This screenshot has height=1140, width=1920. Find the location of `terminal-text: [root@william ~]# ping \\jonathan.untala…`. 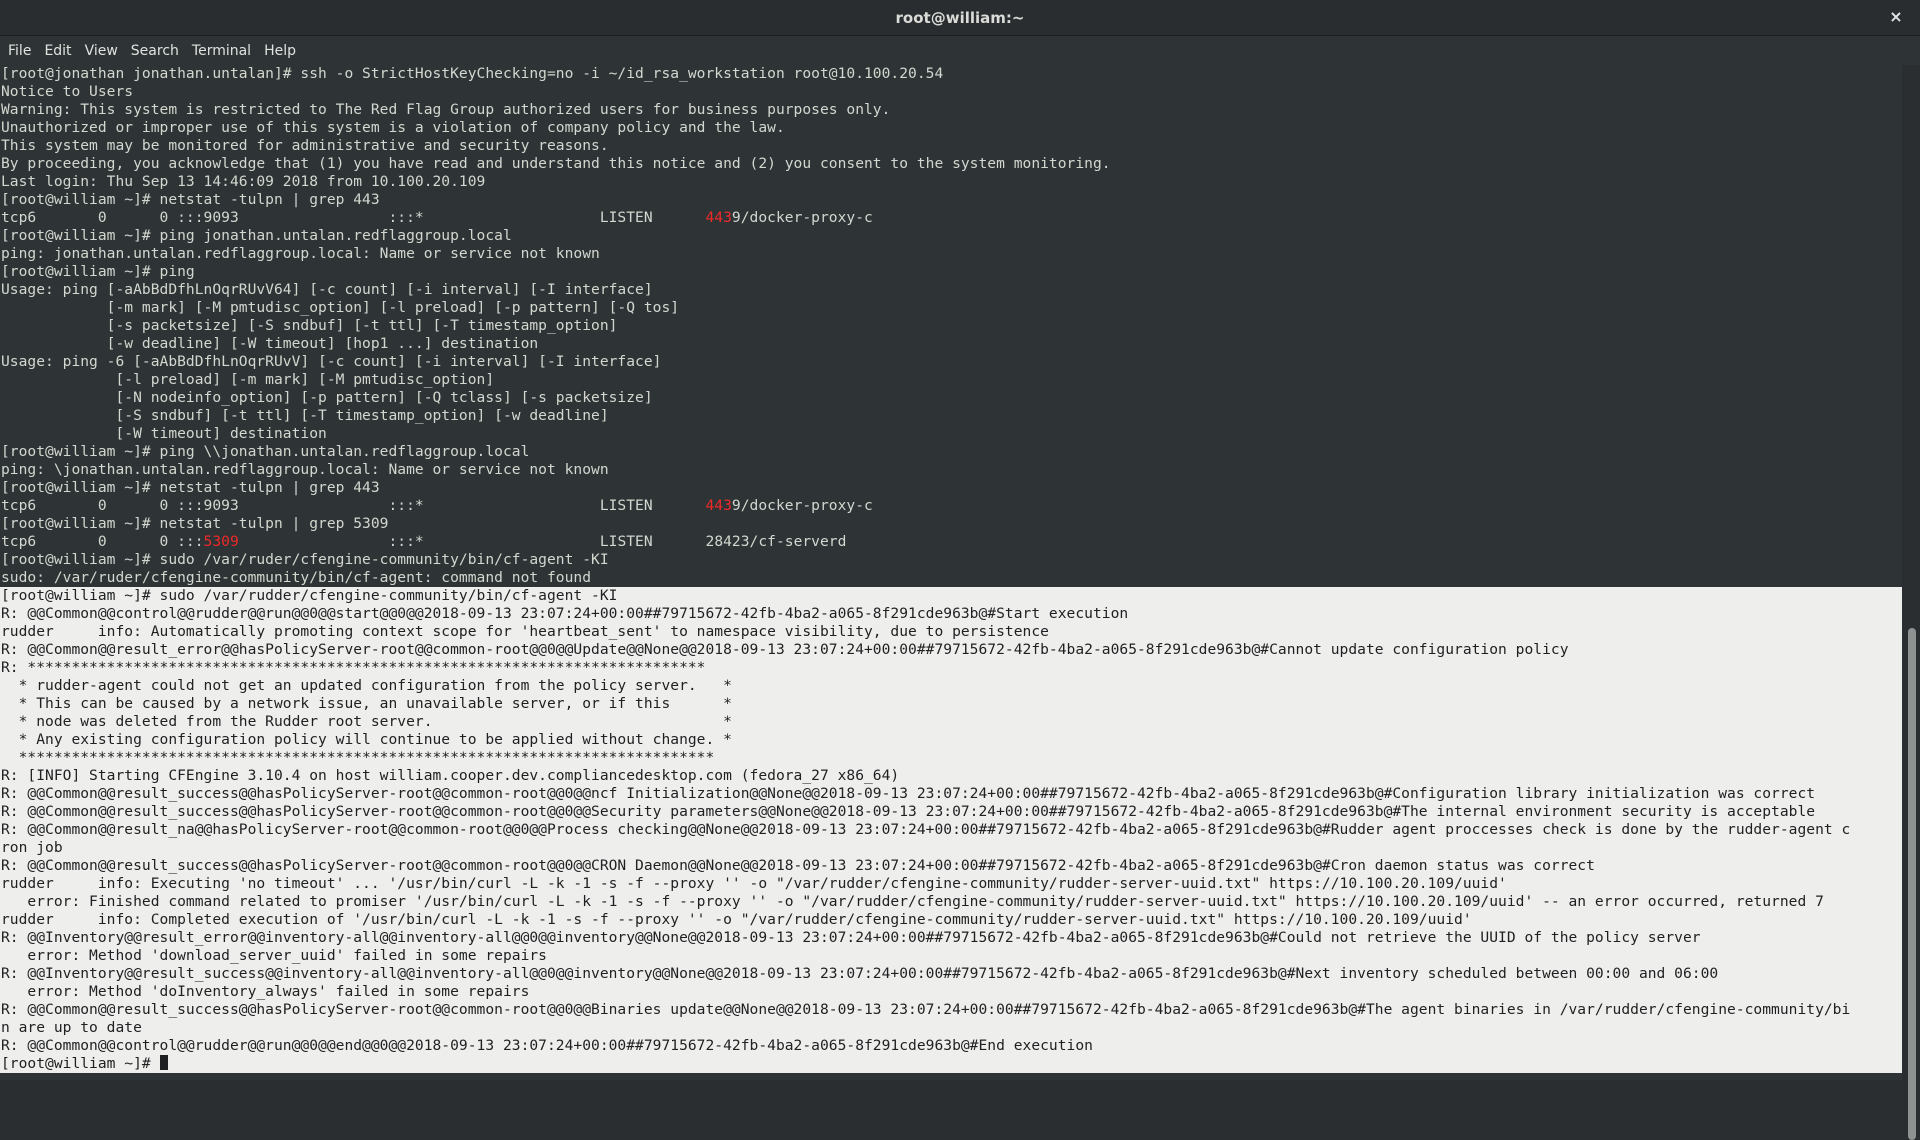

terminal-text: [root@william ~]# ping \\jonathan.untala… is located at coordinates (265, 451).